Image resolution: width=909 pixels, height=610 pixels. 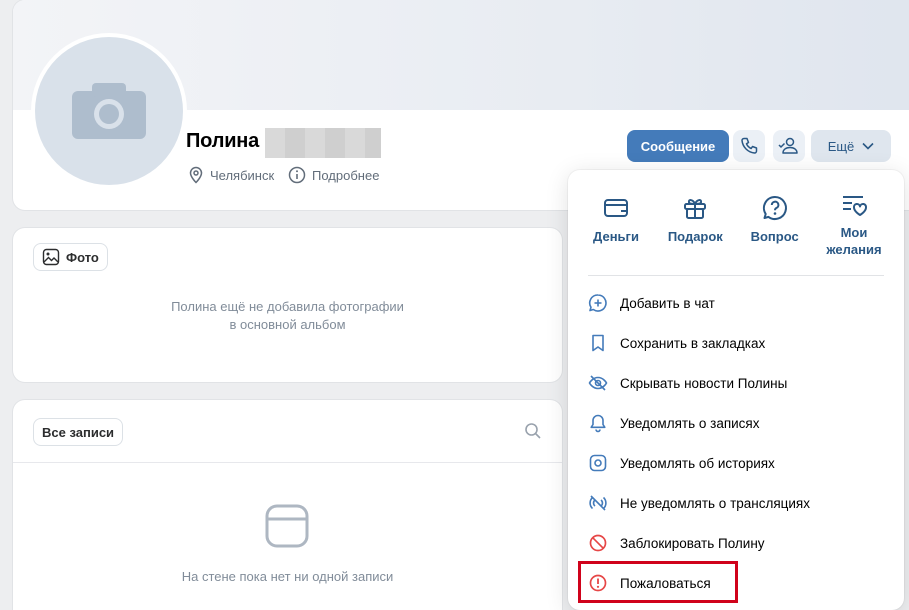 I want to click on phone-icon, so click(x=749, y=145).